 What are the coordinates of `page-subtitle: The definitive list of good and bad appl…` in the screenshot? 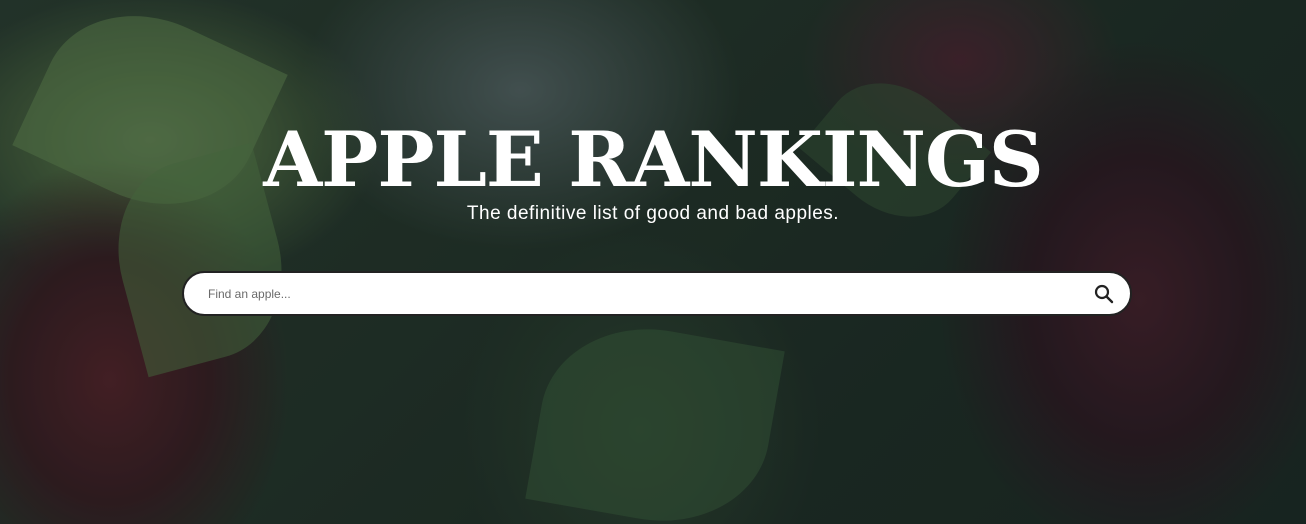 It's located at (653, 213).